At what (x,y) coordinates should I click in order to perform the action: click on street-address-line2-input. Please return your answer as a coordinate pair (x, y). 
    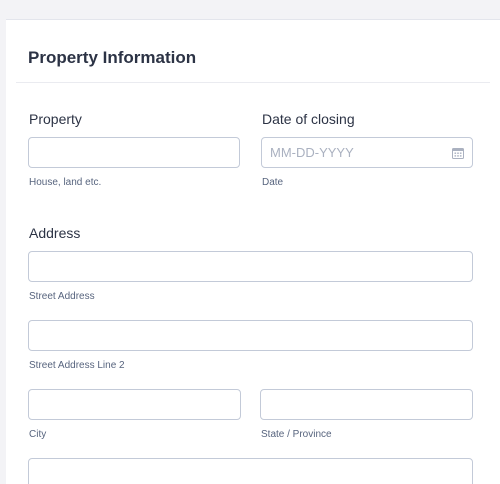
    Looking at the image, I should click on (250, 335).